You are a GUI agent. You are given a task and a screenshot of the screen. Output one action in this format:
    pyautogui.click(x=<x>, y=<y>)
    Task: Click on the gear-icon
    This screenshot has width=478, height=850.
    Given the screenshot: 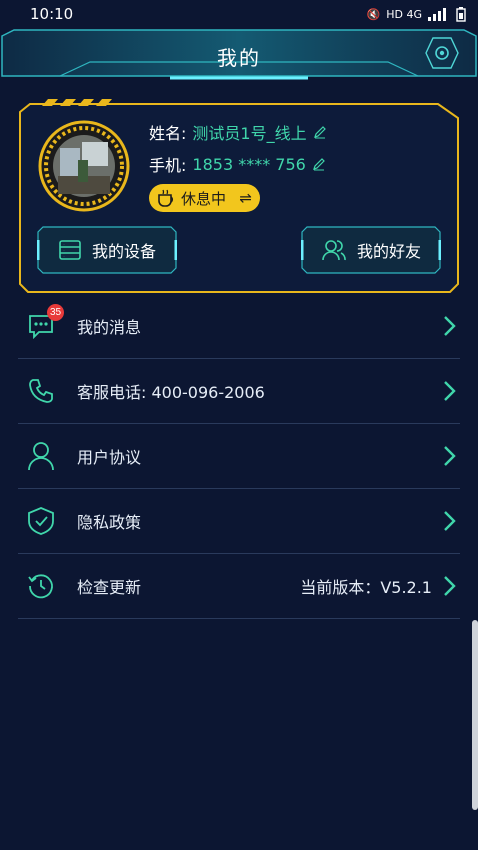 What is the action you would take?
    pyautogui.click(x=442, y=53)
    